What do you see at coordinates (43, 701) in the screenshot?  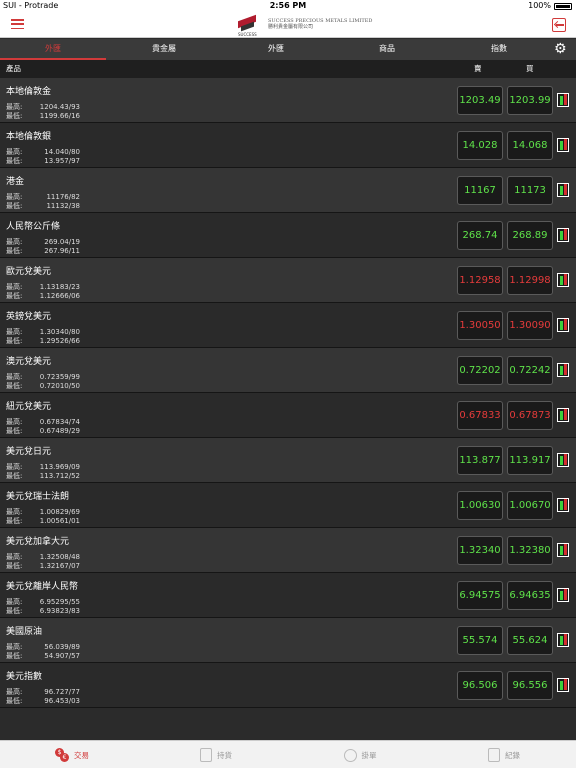 I see `day-low: 最低: 96.453/03` at bounding box center [43, 701].